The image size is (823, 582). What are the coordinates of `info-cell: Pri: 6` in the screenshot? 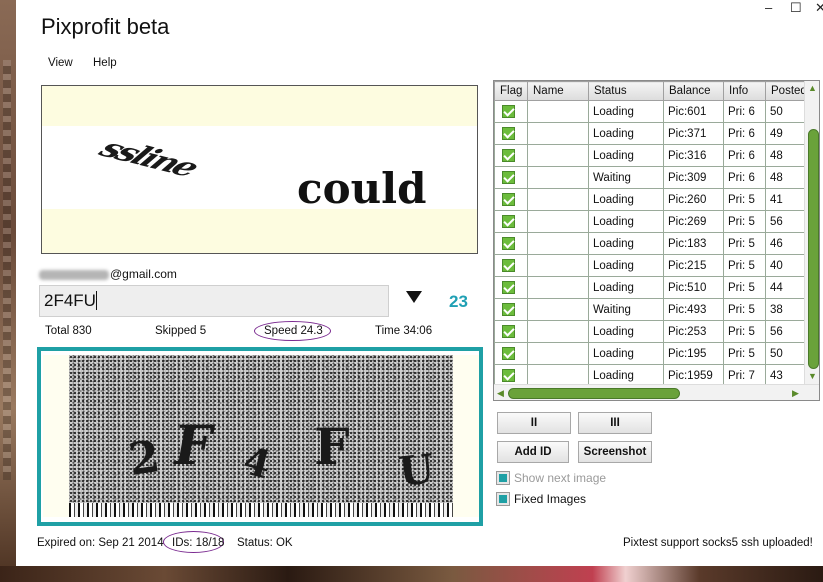 It's located at (744, 111).